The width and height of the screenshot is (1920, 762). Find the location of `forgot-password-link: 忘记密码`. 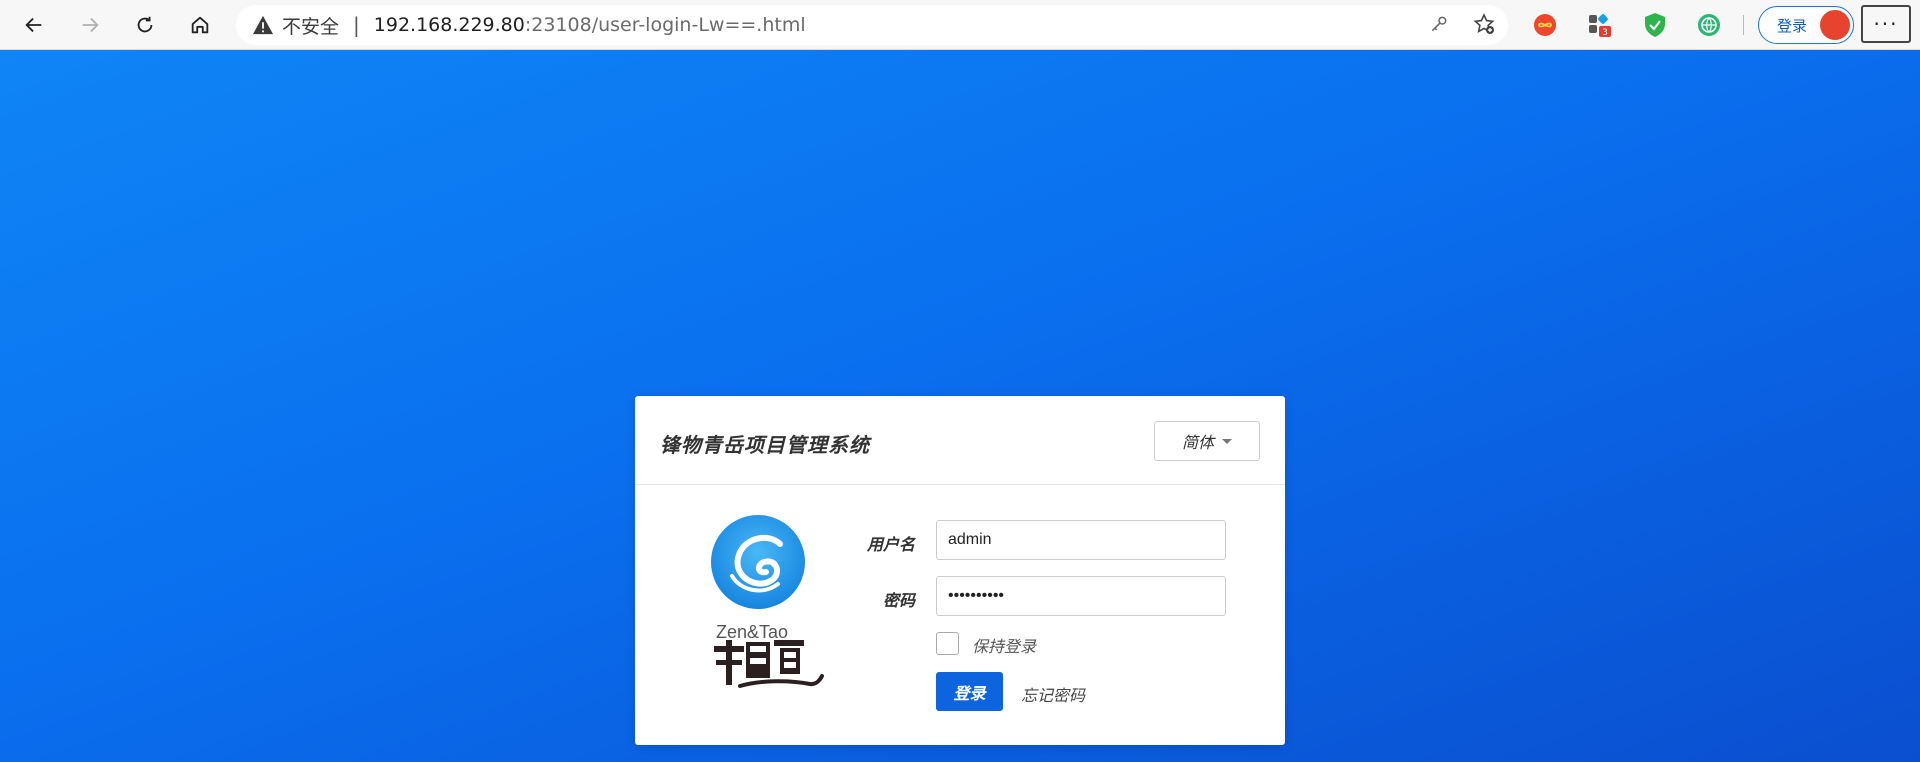

forgot-password-link: 忘记密码 is located at coordinates (1053, 694).